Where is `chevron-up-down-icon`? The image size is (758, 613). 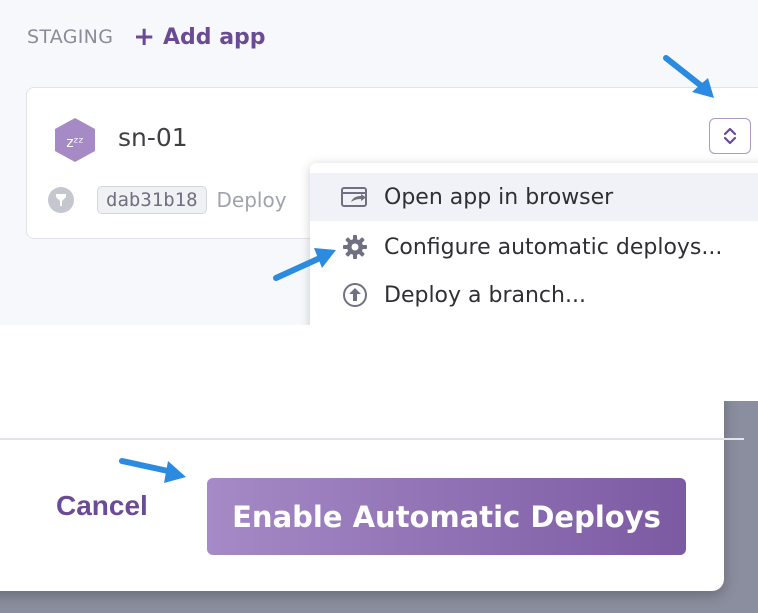
chevron-up-down-icon is located at coordinates (730, 136).